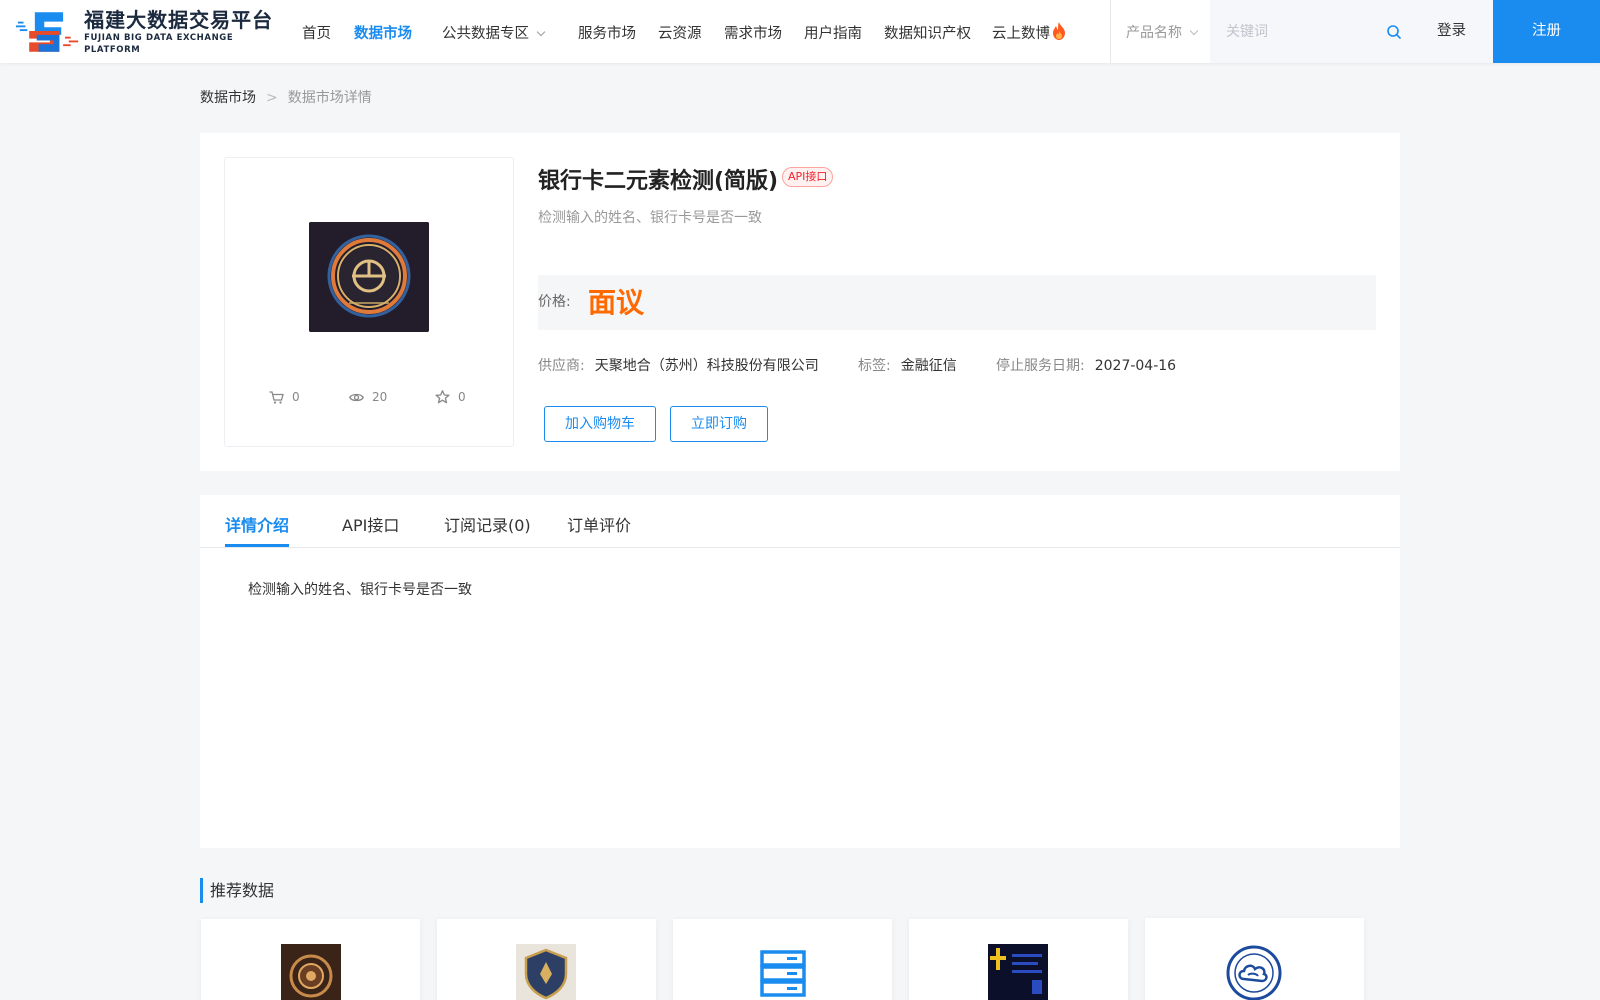  I want to click on search-type-label: 产品名称, so click(1154, 33).